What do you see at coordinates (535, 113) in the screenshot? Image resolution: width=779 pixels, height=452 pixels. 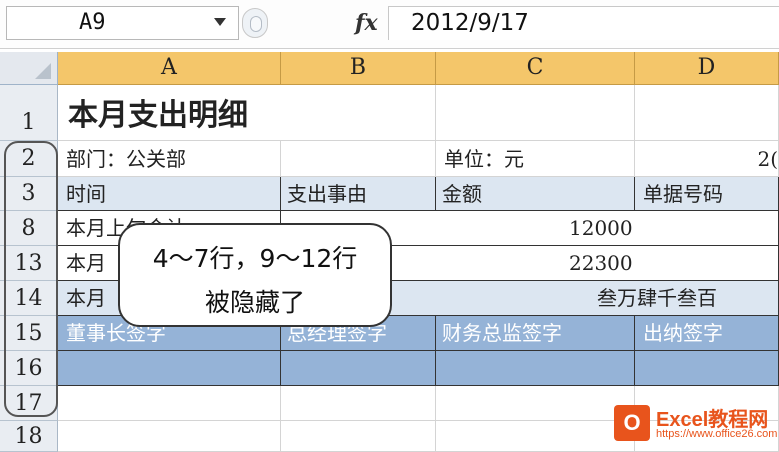 I see `cell-c1` at bounding box center [535, 113].